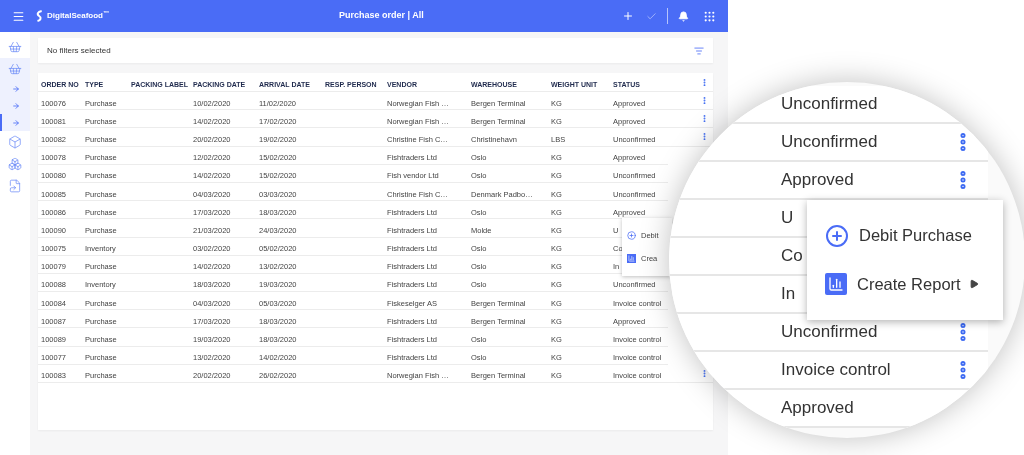 This screenshot has height=455, width=1024. What do you see at coordinates (709, 16) in the screenshot?
I see `apps-icon` at bounding box center [709, 16].